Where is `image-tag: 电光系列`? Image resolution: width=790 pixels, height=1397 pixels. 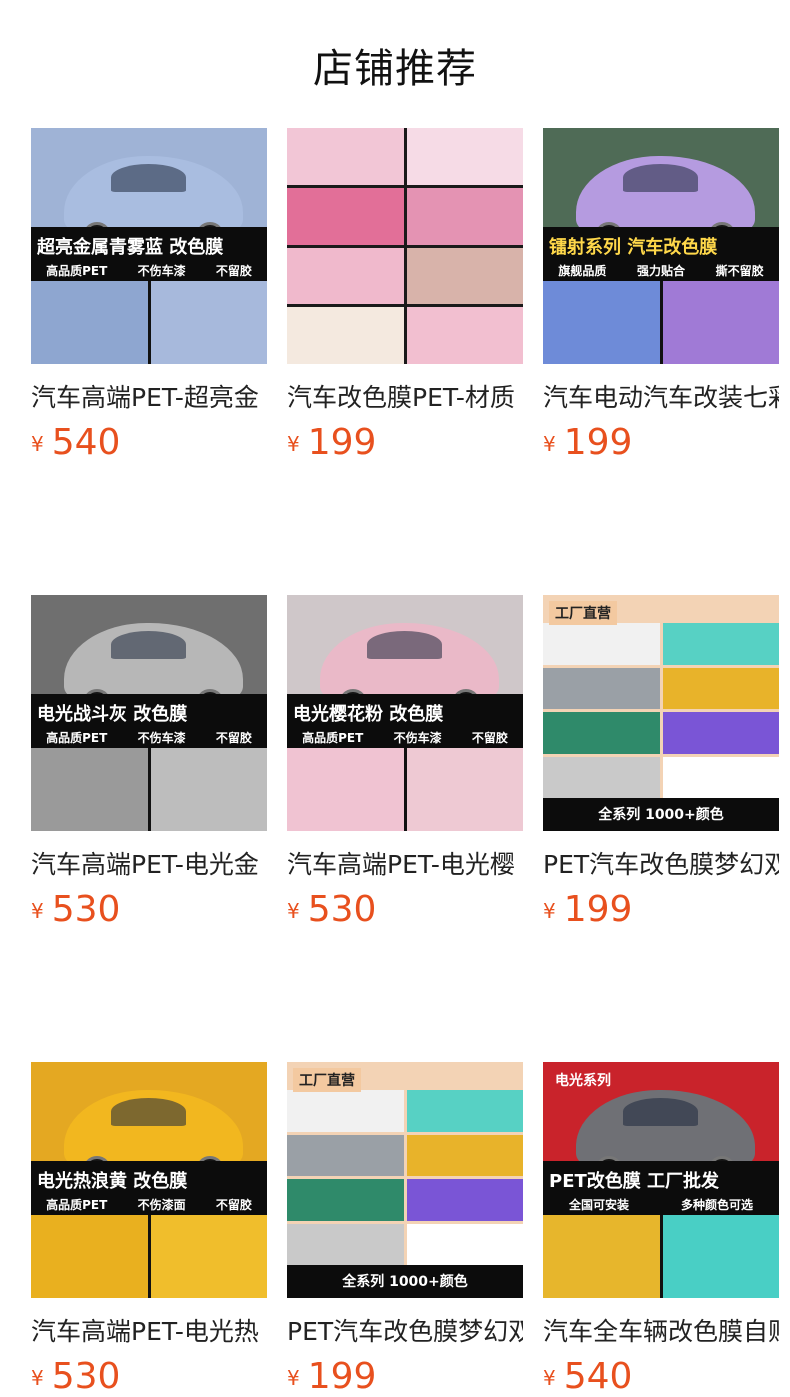 image-tag: 电光系列 is located at coordinates (583, 1081).